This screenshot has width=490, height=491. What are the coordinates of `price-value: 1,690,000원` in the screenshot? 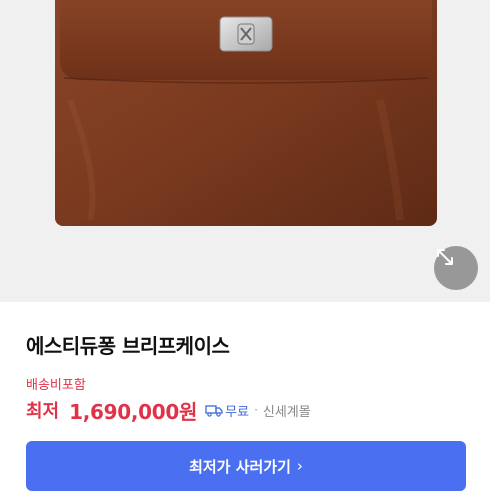 It's located at (133, 411).